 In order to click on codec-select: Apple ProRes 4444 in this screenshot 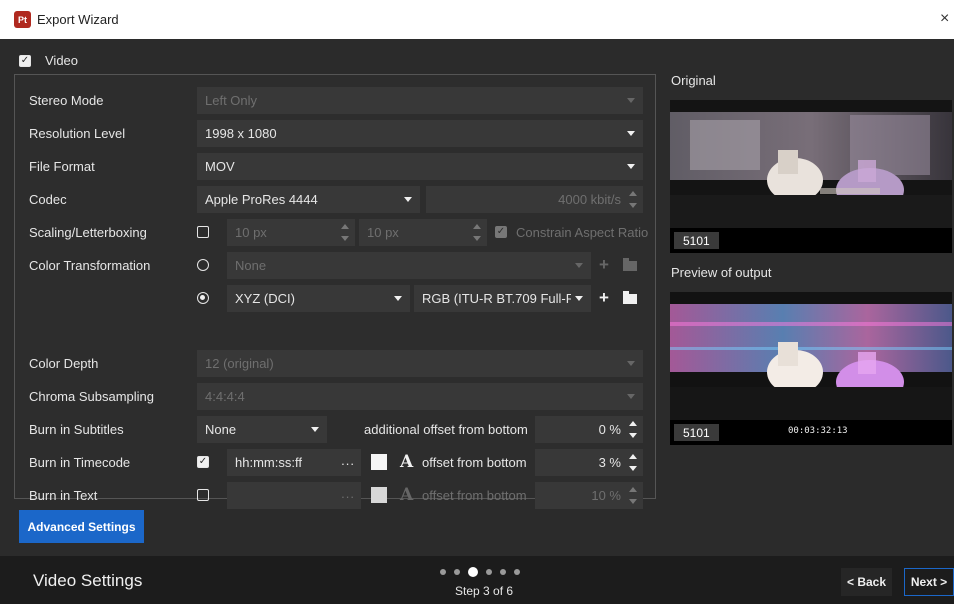, I will do `click(308, 199)`.